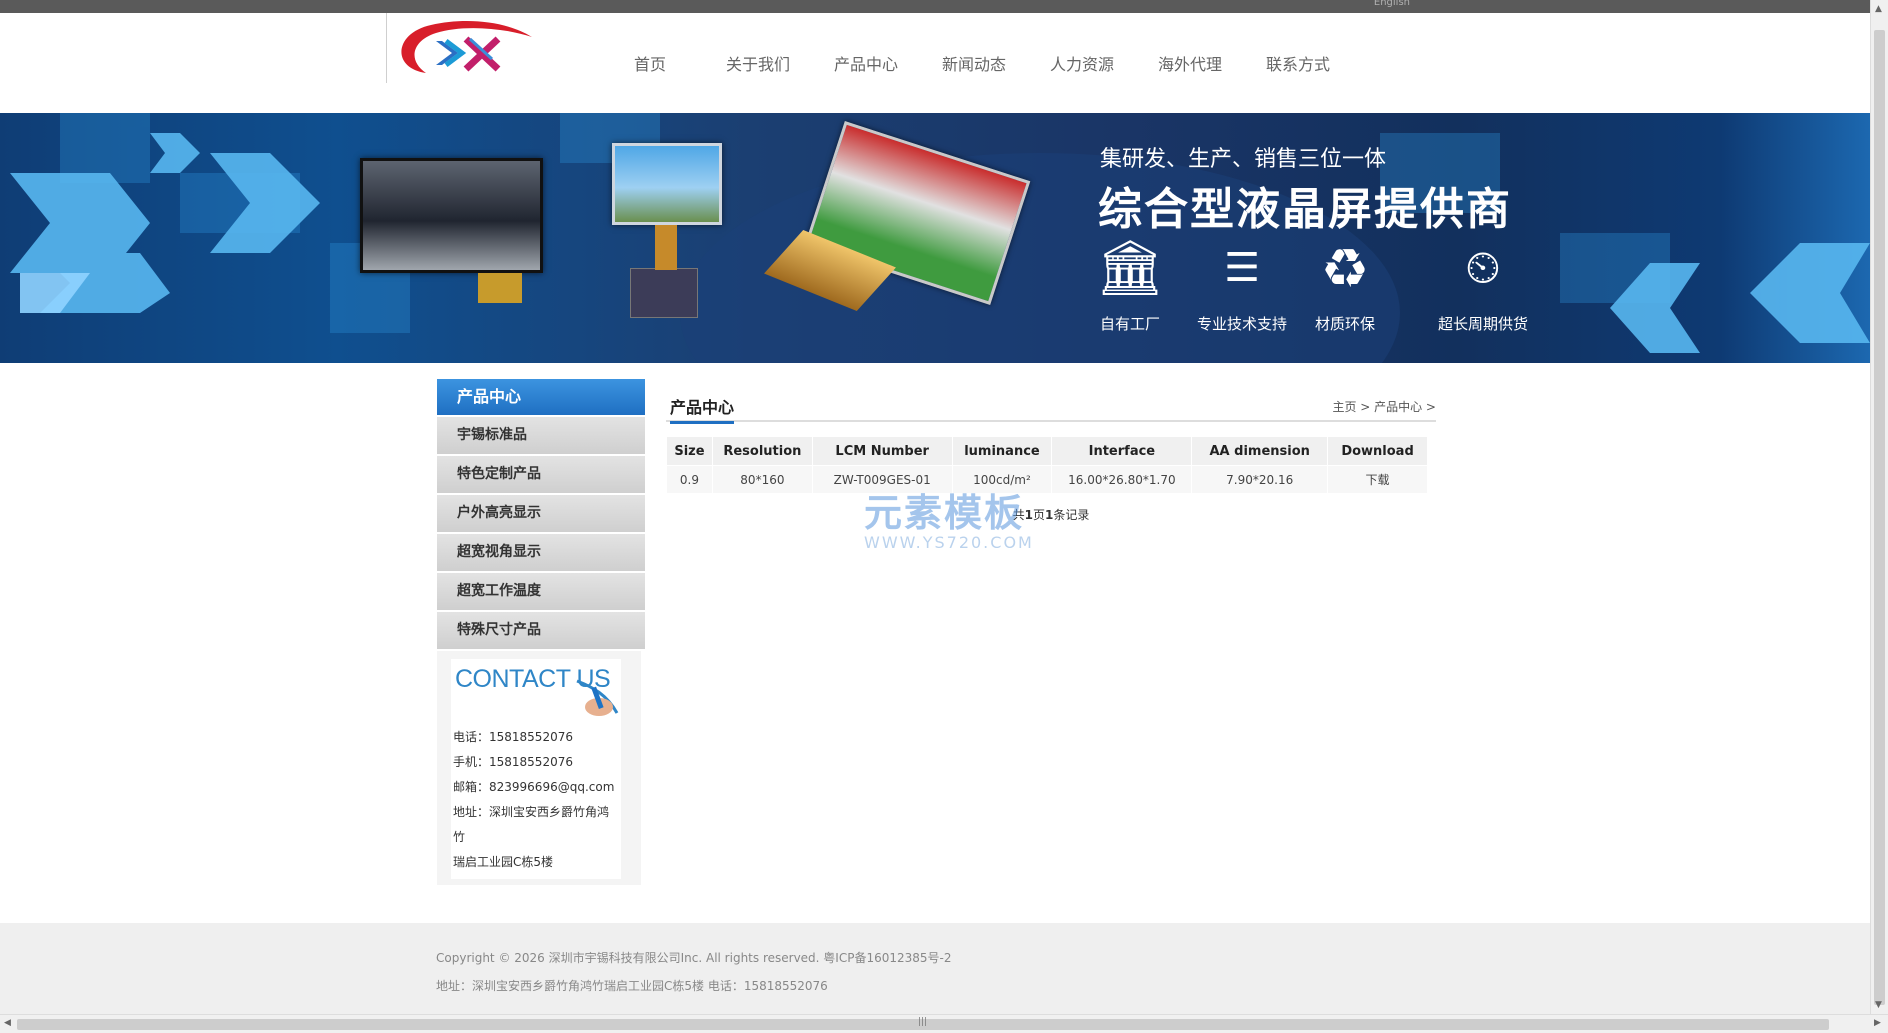 Image resolution: width=1888 pixels, height=1033 pixels. I want to click on contact-address-line2: 瑞启工业园C栋5楼, so click(503, 862).